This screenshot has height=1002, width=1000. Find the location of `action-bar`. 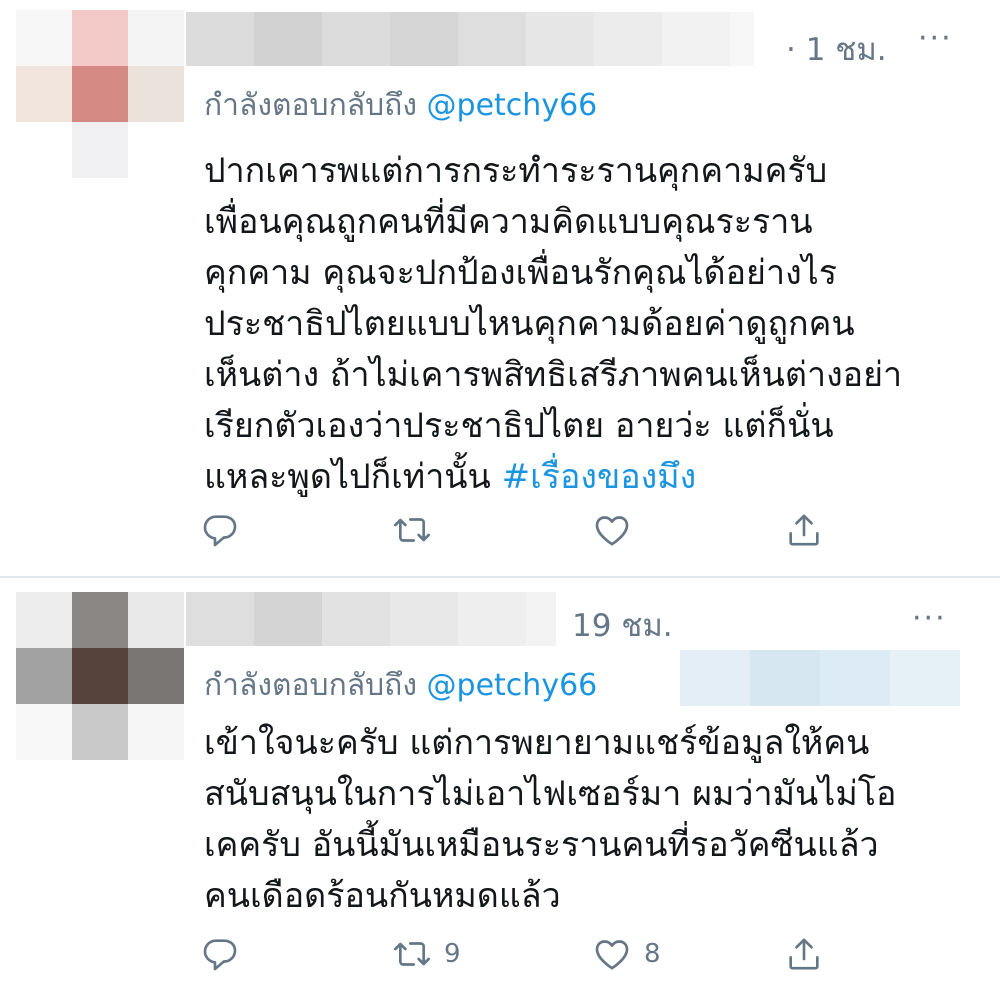

action-bar is located at coordinates (520, 535).